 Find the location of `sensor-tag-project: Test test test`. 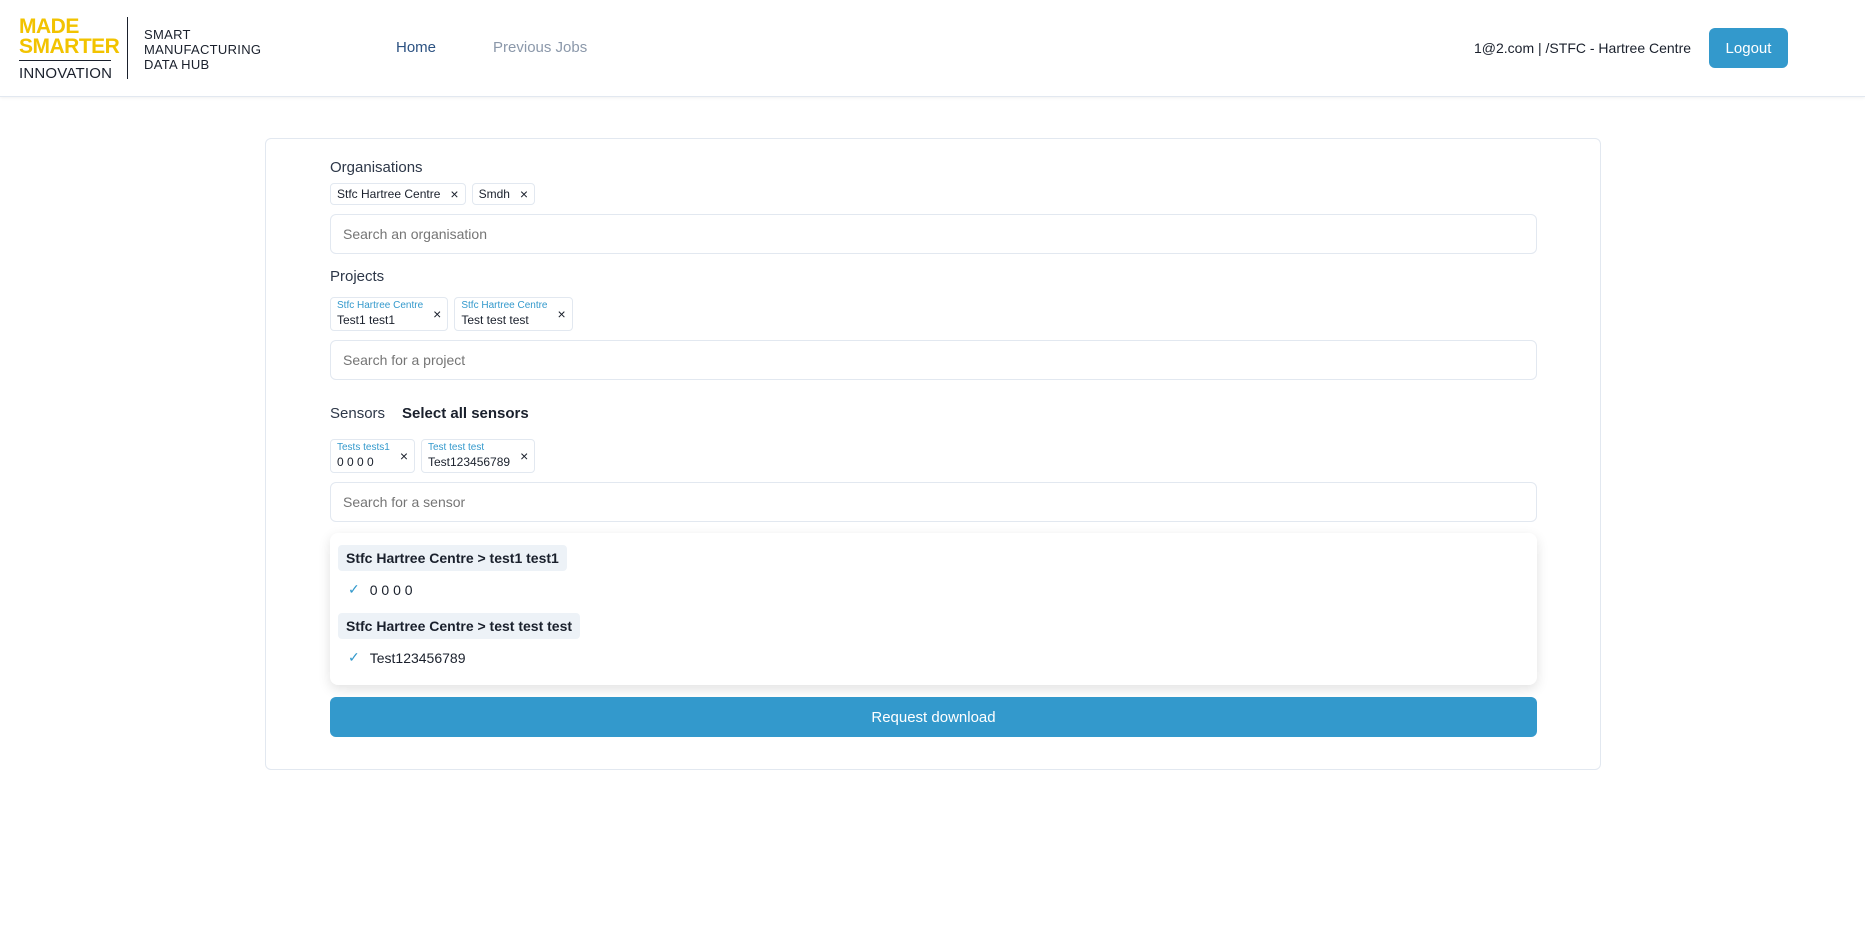

sensor-tag-project: Test test test is located at coordinates (456, 447).